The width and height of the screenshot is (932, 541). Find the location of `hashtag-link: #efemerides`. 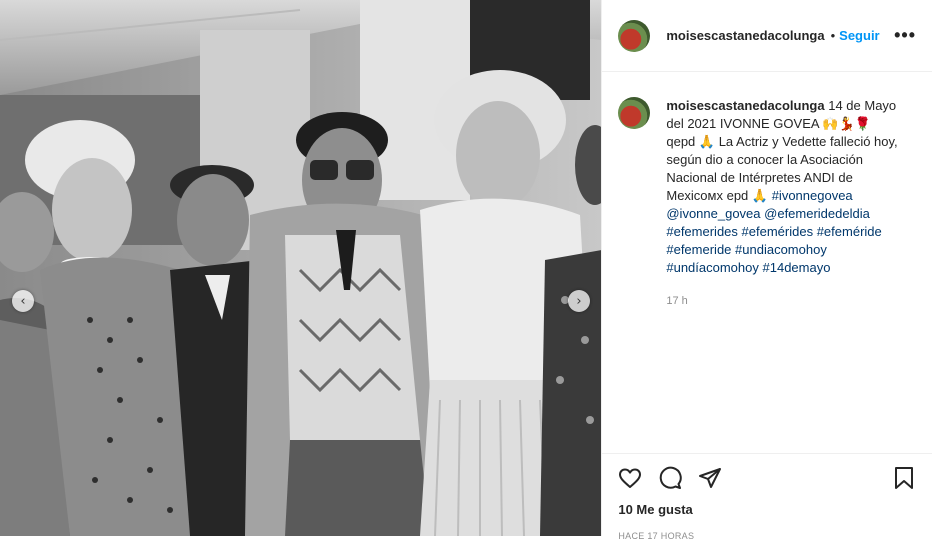

hashtag-link: #efemerides is located at coordinates (702, 231).